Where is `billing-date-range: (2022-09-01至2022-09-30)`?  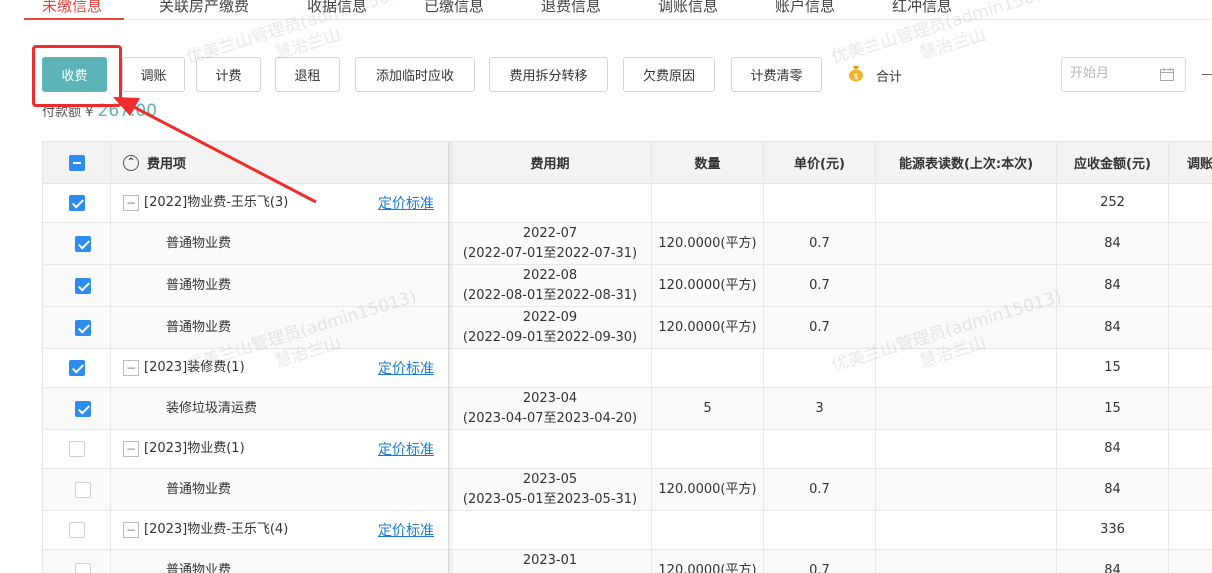
billing-date-range: (2022-09-01至2022-09-30) is located at coordinates (550, 337).